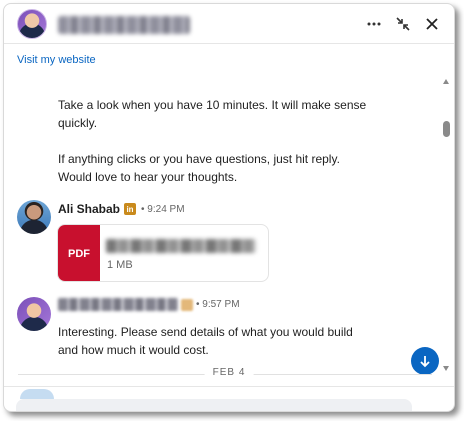 The width and height of the screenshot is (464, 421). What do you see at coordinates (121, 209) in the screenshot?
I see `message-sender-row: Ali Shabab in • 9:24 PM` at bounding box center [121, 209].